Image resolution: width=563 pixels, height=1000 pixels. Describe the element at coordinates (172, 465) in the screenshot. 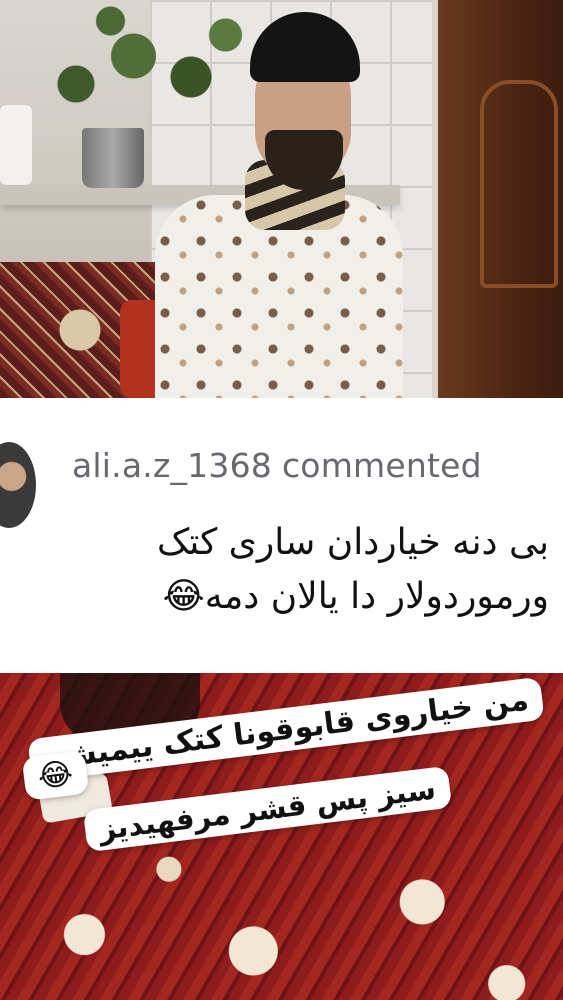

I see `commenter-username: ali.a.z_1368` at that location.